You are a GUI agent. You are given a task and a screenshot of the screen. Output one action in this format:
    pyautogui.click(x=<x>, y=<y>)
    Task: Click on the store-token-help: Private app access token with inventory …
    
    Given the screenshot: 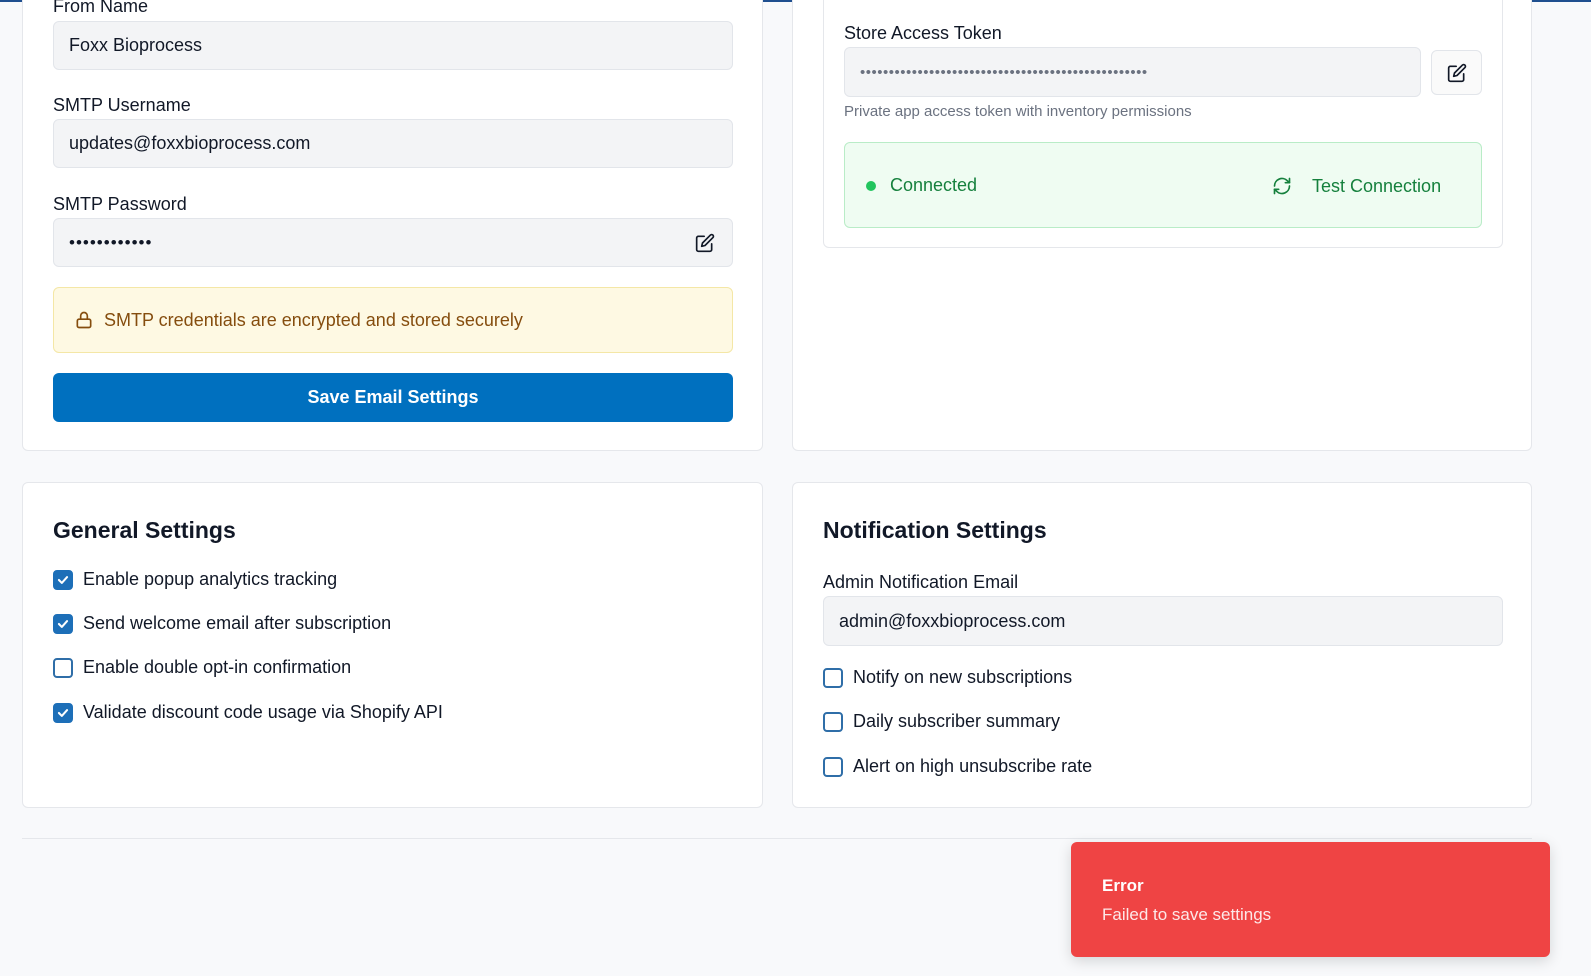 What is the action you would take?
    pyautogui.click(x=1018, y=111)
    